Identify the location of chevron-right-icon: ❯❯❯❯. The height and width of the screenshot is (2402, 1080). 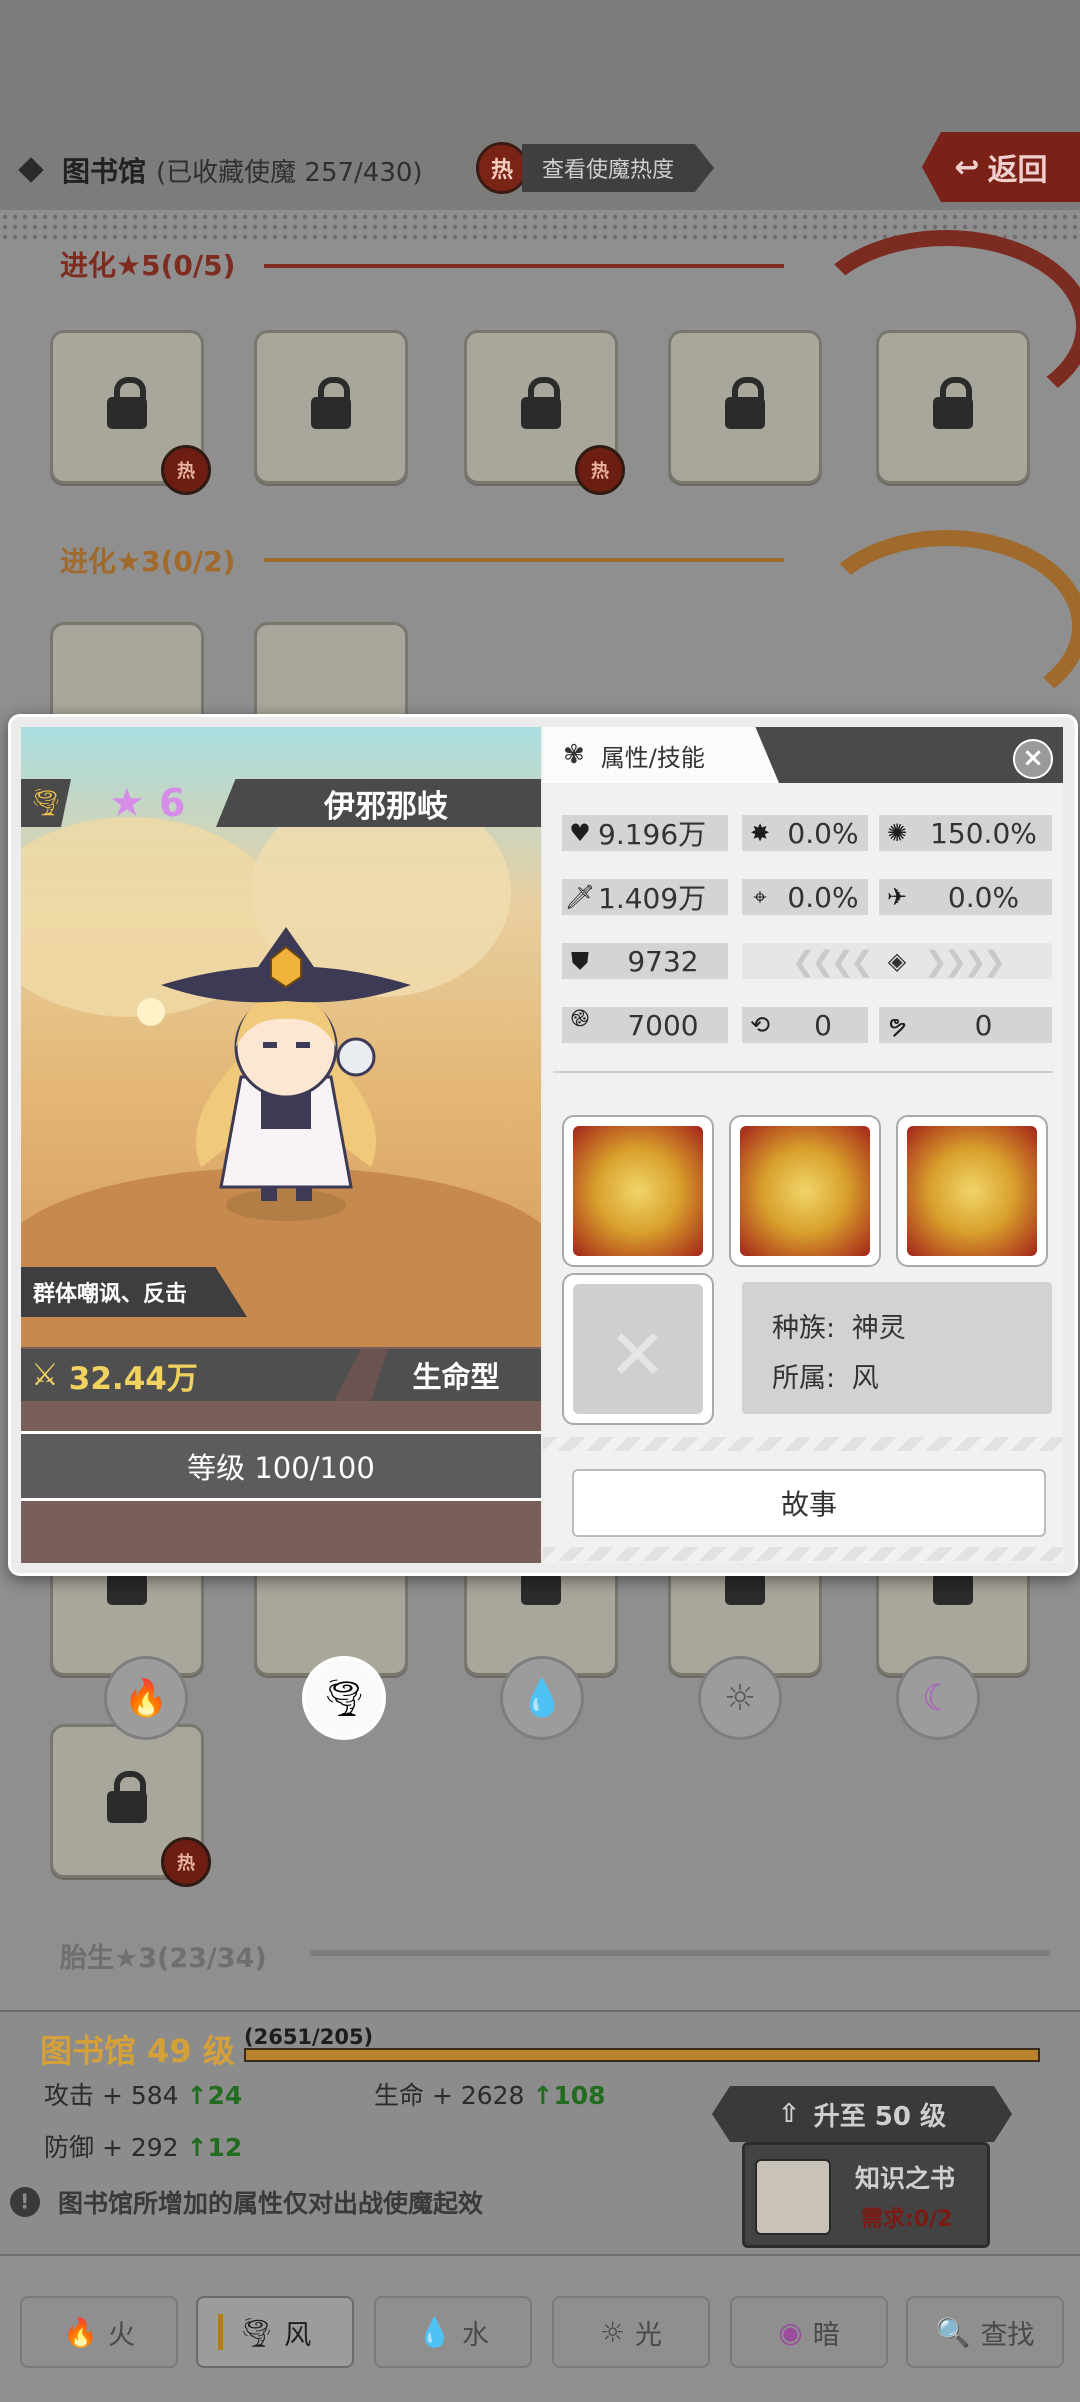
(965, 961).